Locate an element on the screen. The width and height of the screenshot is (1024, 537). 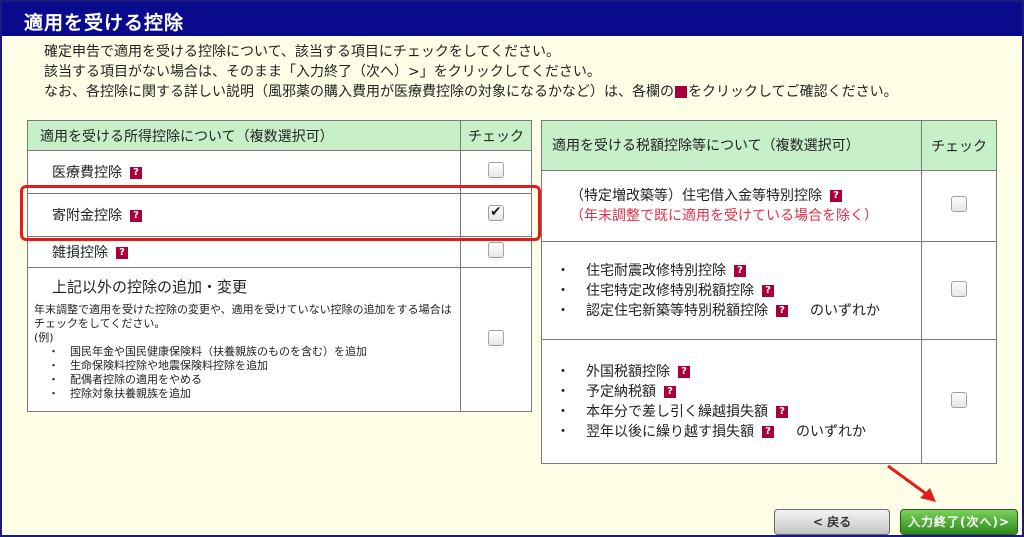
housing-loan-checkbox is located at coordinates (959, 204).